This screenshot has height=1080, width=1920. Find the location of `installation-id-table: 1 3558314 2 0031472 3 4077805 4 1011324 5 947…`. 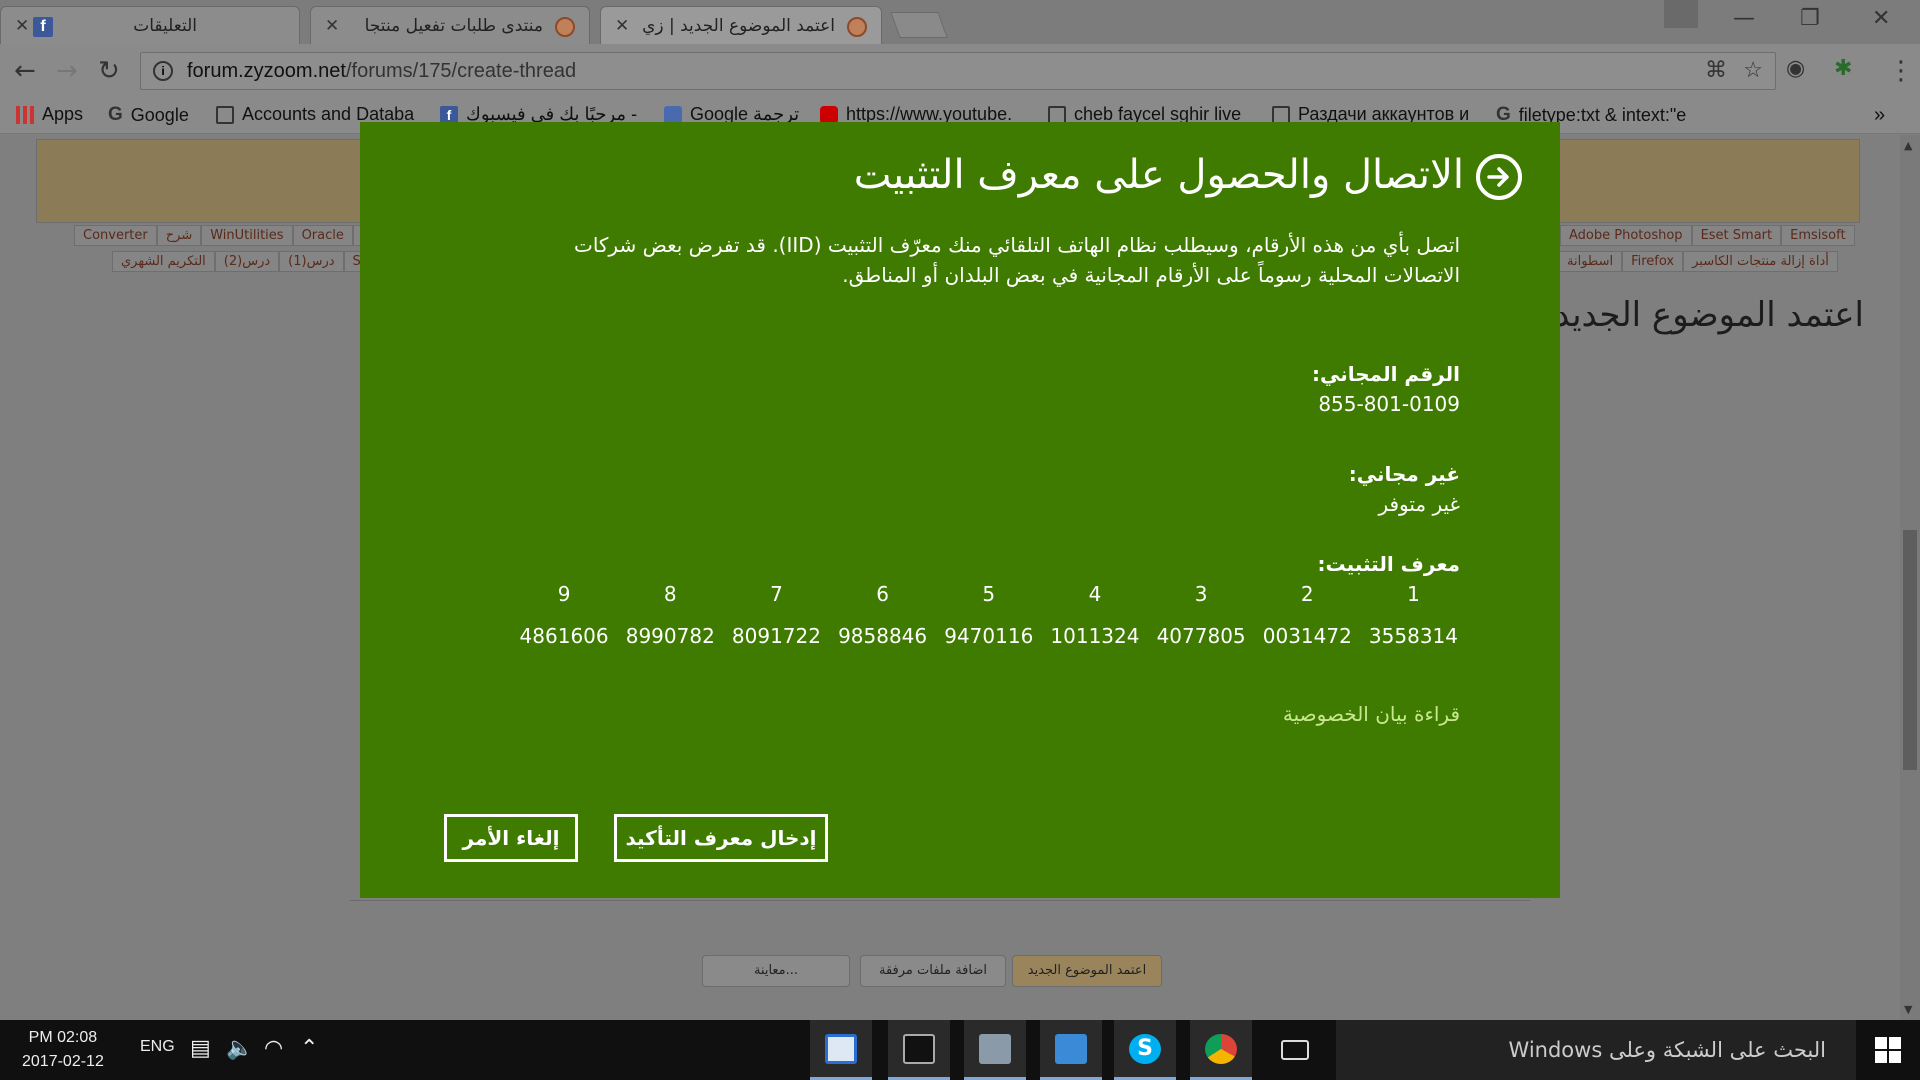

installation-id-table: 1 3558314 2 0031472 3 4077805 4 1011324 5 947… is located at coordinates (987, 615).